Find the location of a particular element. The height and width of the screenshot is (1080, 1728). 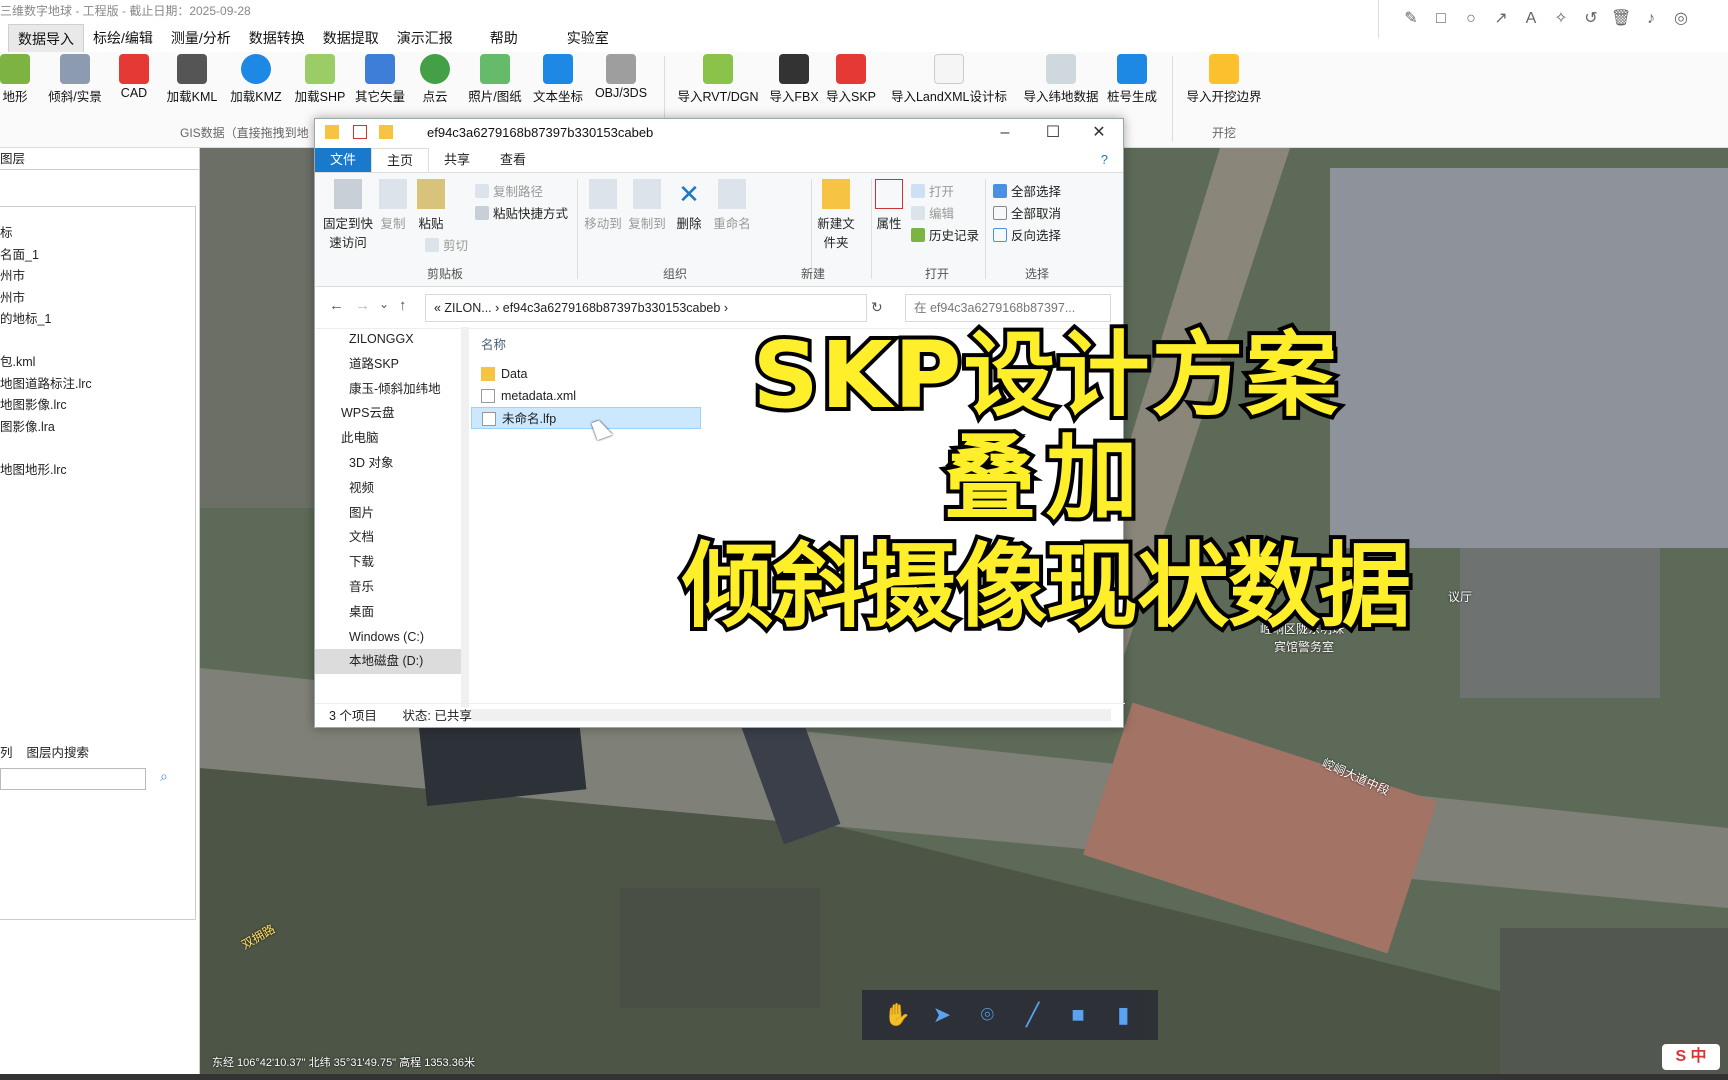

menu-convert: 数据转换 is located at coordinates (277, 38).